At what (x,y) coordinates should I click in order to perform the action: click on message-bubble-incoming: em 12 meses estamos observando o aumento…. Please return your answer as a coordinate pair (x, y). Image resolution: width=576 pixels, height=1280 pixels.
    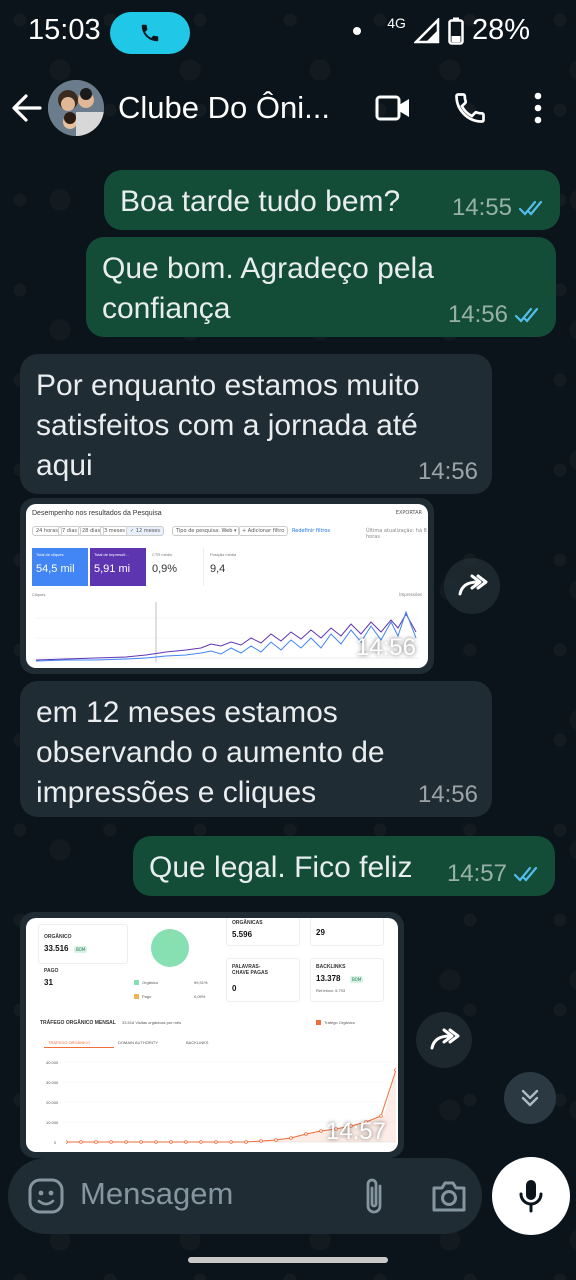
    Looking at the image, I should click on (256, 749).